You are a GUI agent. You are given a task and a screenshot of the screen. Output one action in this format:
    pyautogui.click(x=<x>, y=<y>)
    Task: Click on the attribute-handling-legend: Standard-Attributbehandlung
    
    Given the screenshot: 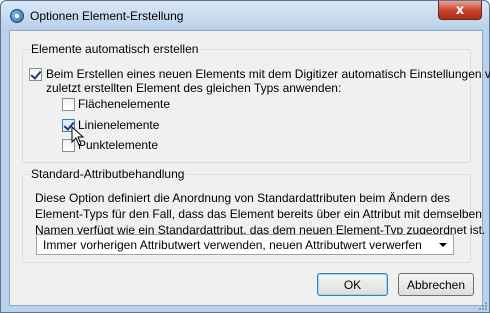 What is the action you would take?
    pyautogui.click(x=108, y=174)
    